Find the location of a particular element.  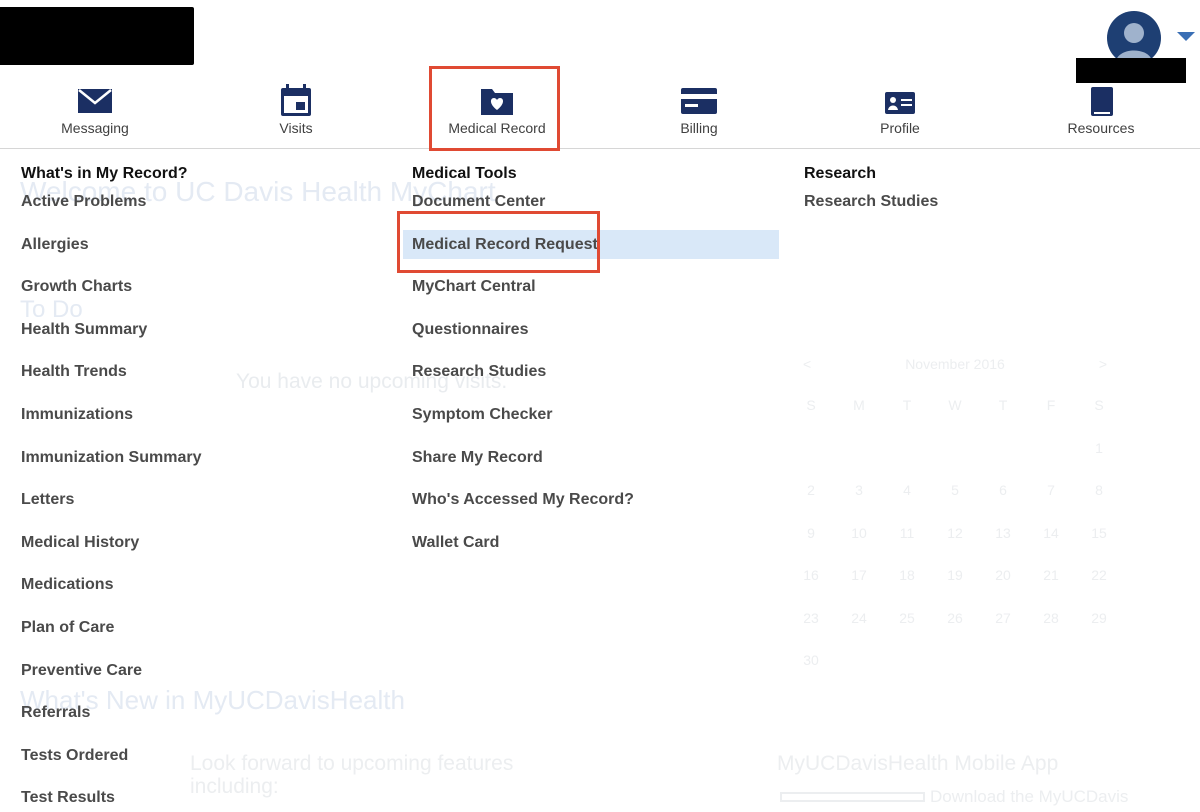

credit-card-icon is located at coordinates (699, 101).